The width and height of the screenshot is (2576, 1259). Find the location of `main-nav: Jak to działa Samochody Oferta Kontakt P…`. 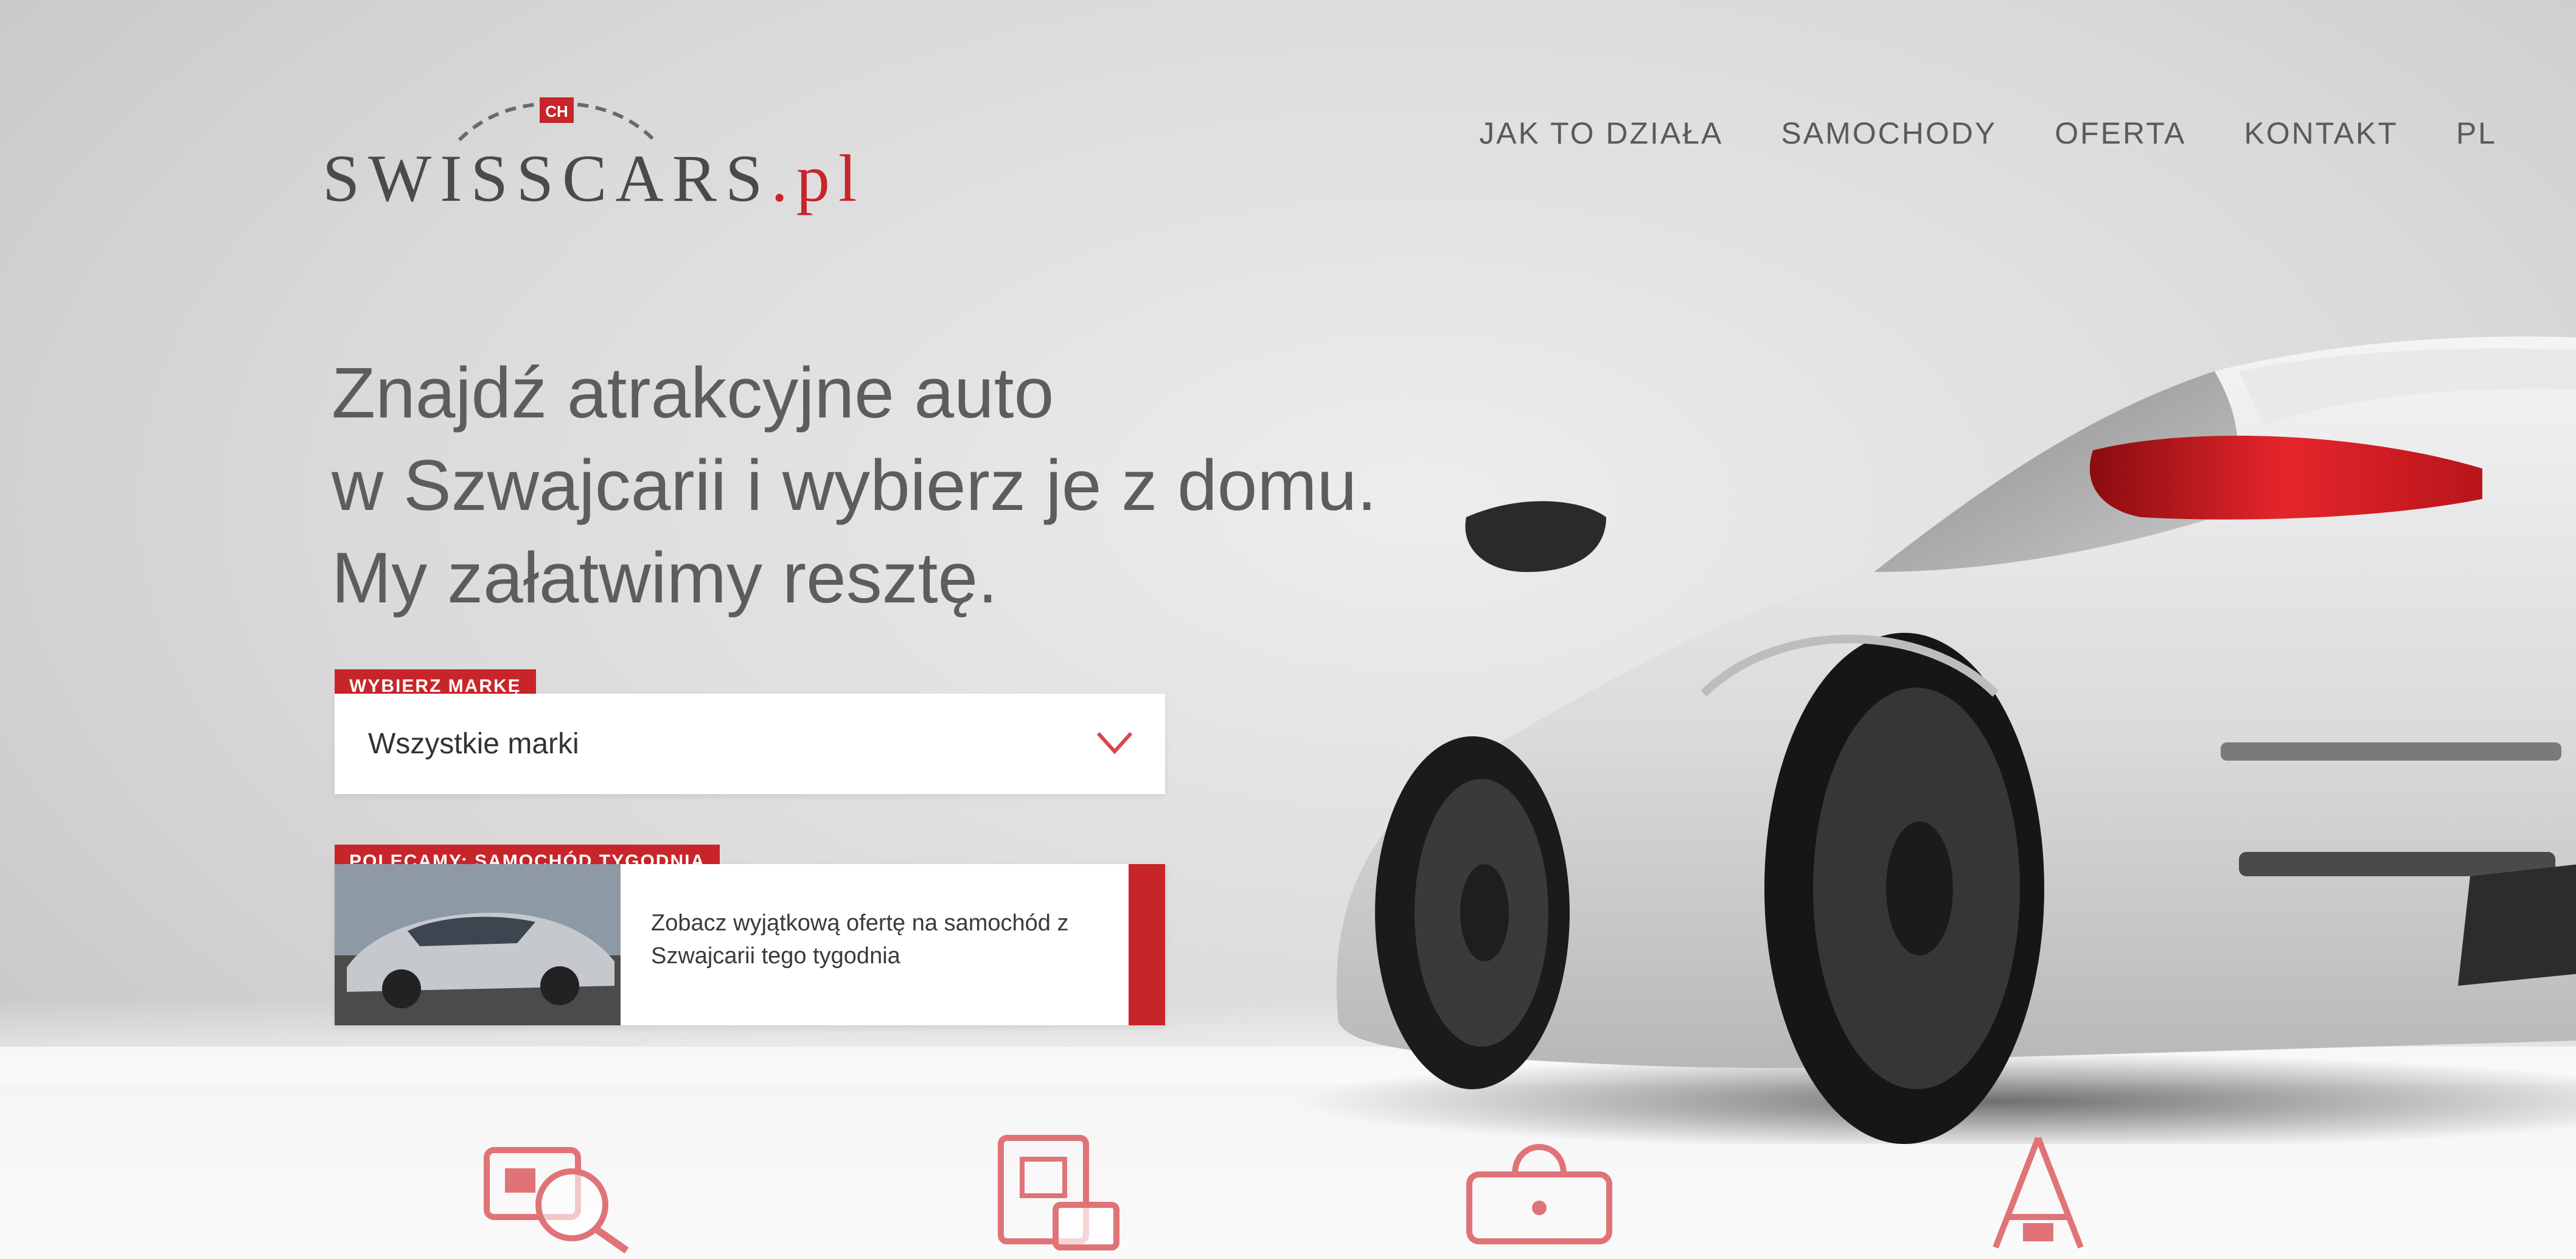

main-nav: Jak to działa Samochody Oferta Kontakt P… is located at coordinates (1988, 133).